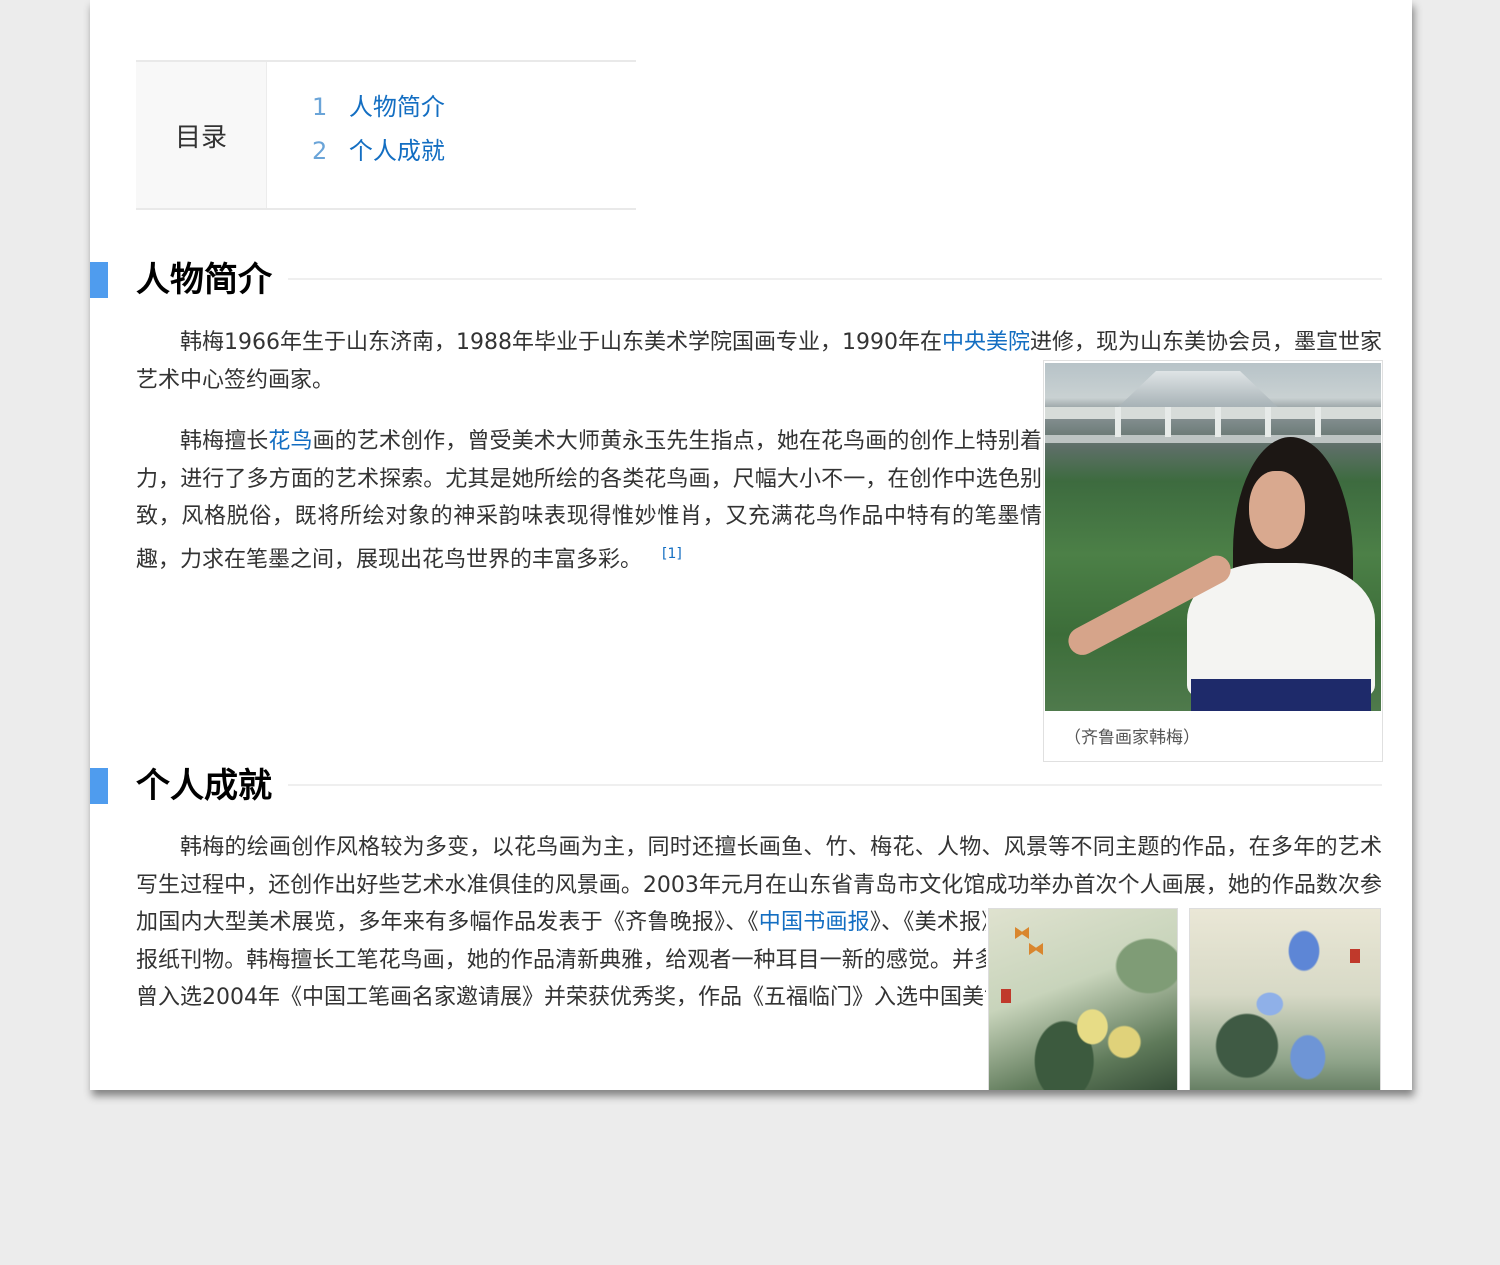 The width and height of the screenshot is (1500, 1265). I want to click on toc-heading: 目录, so click(201, 135).